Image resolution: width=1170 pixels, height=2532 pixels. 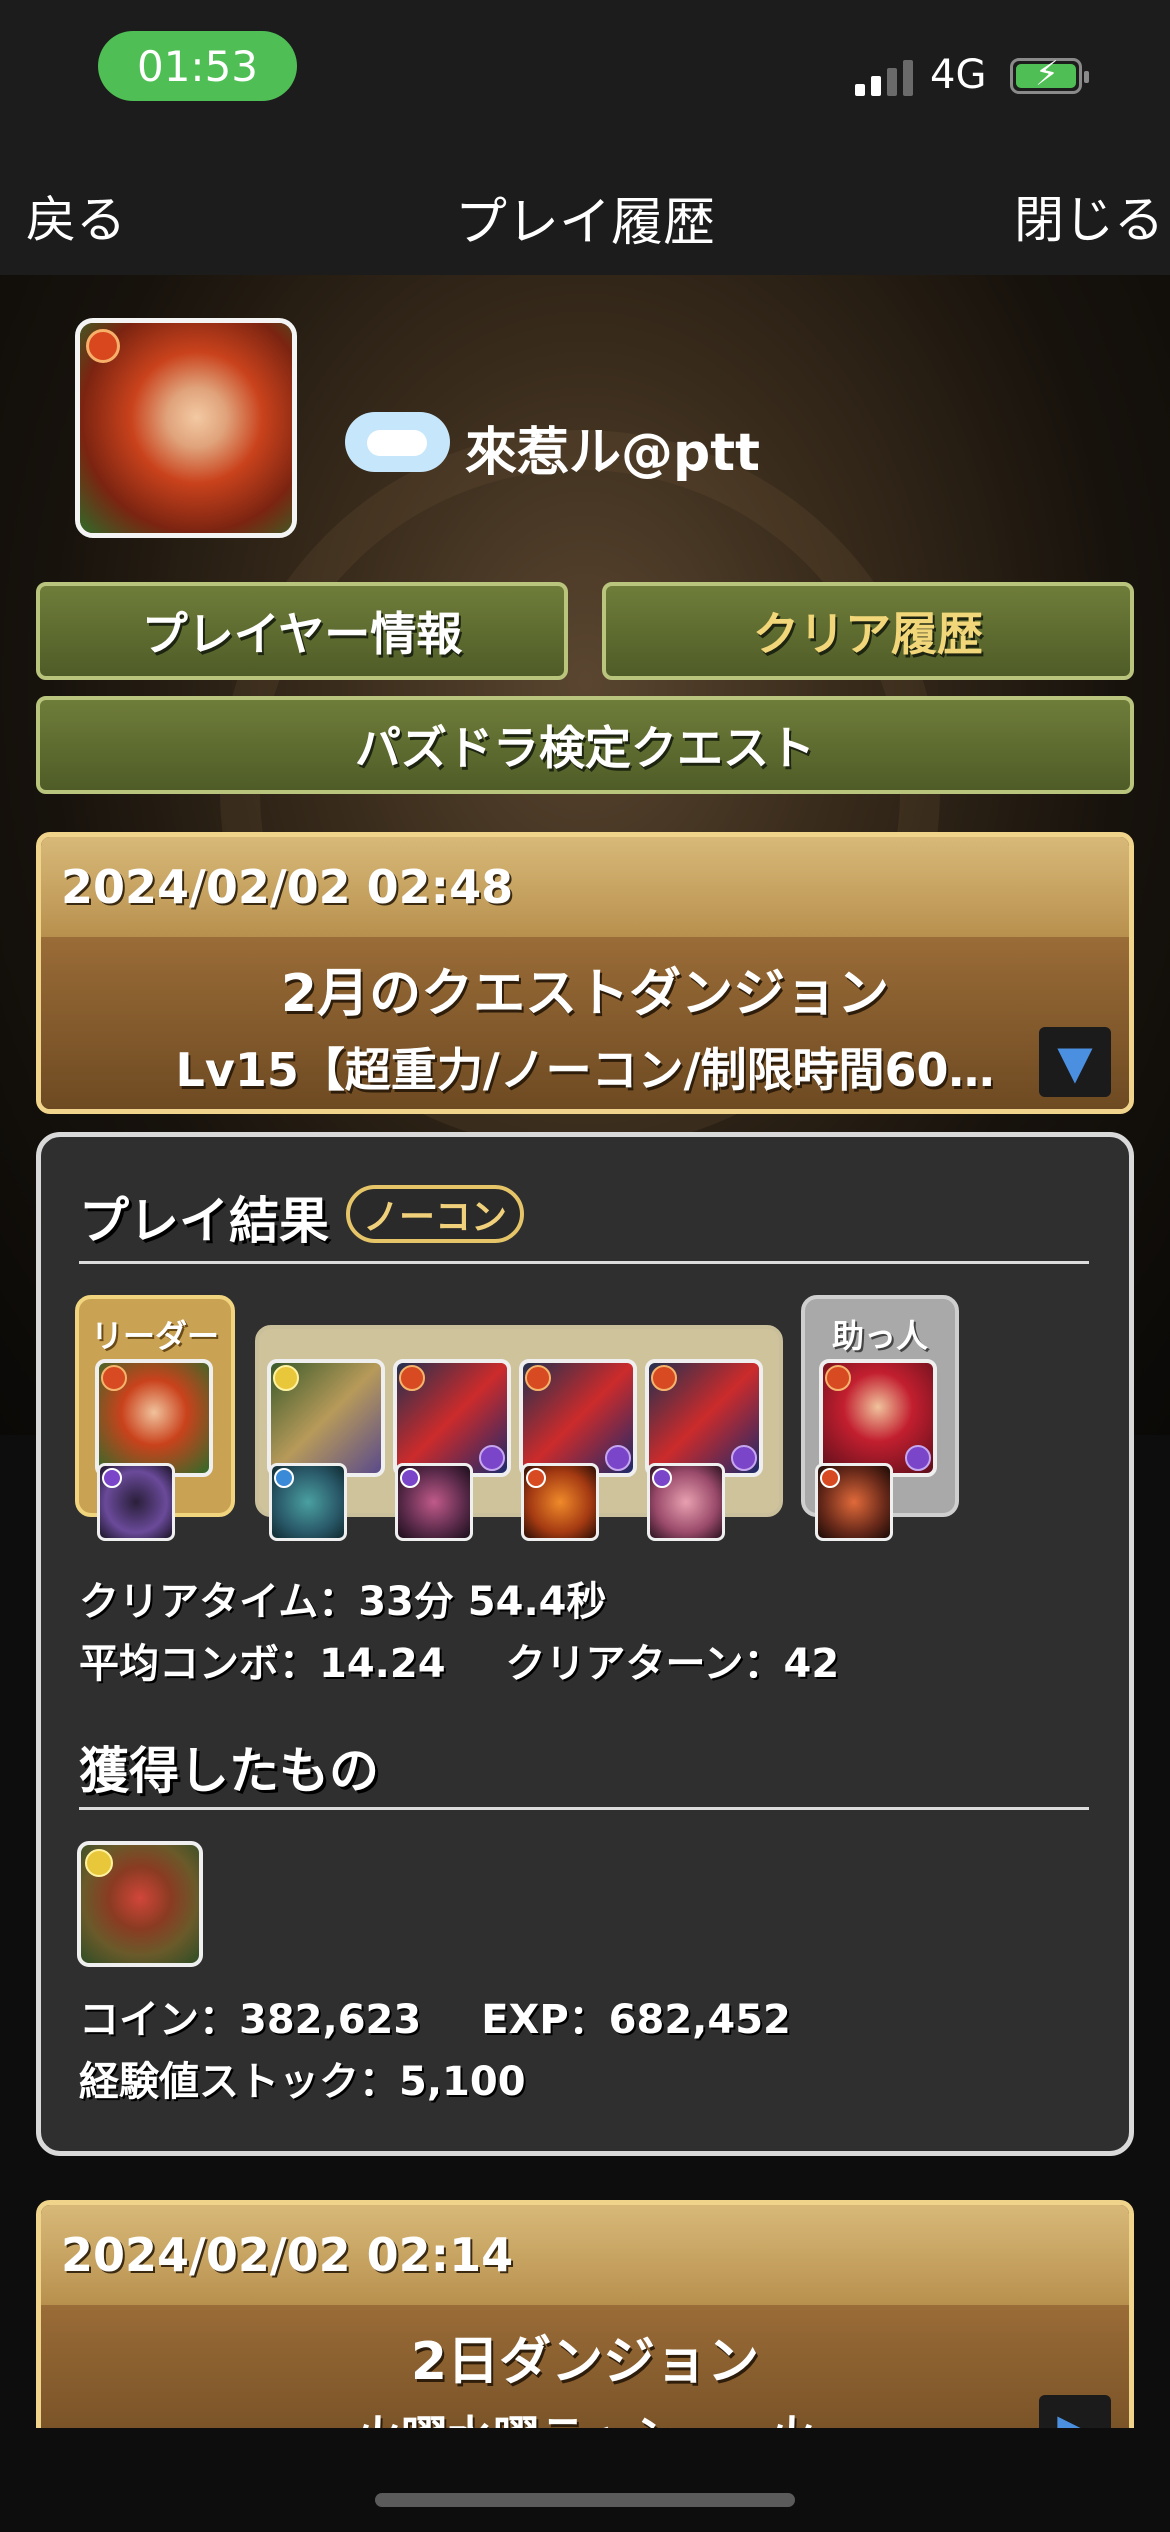 I want to click on player-name: 來惹ル@ptt, so click(x=612, y=453).